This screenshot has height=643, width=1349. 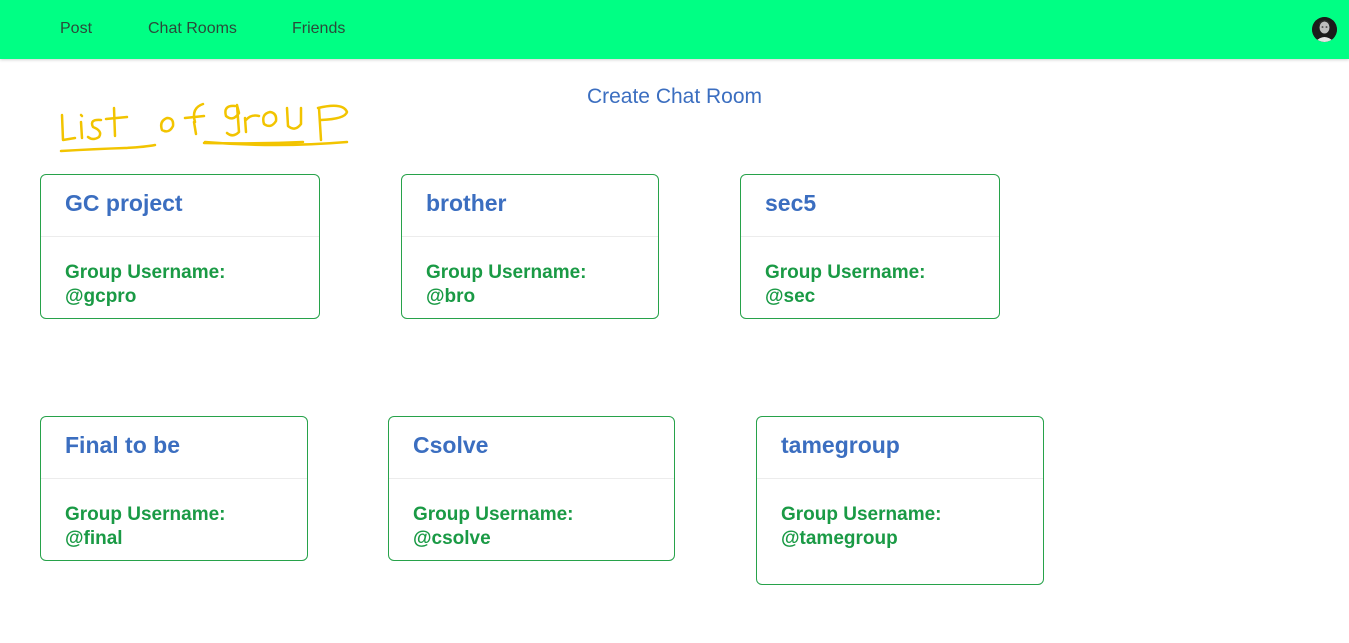 I want to click on nav-link-friends: Friends, so click(x=318, y=29).